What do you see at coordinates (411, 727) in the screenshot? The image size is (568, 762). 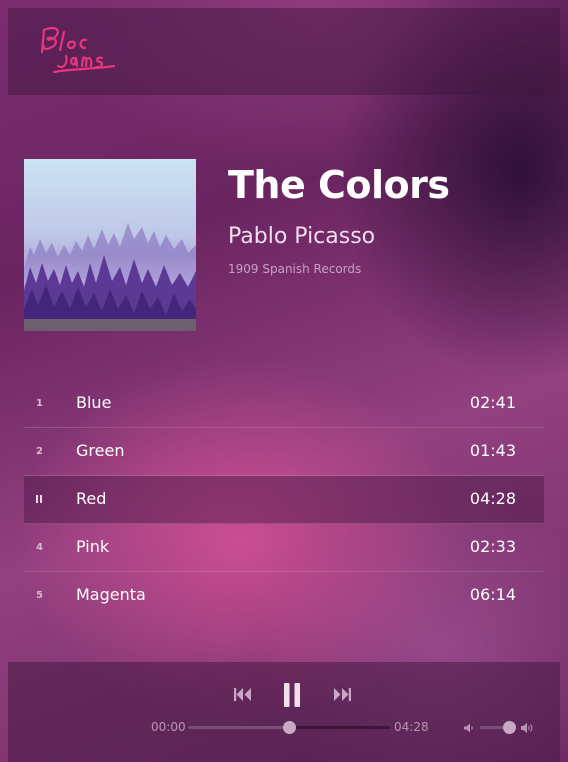 I see `total-time: 04:28` at bounding box center [411, 727].